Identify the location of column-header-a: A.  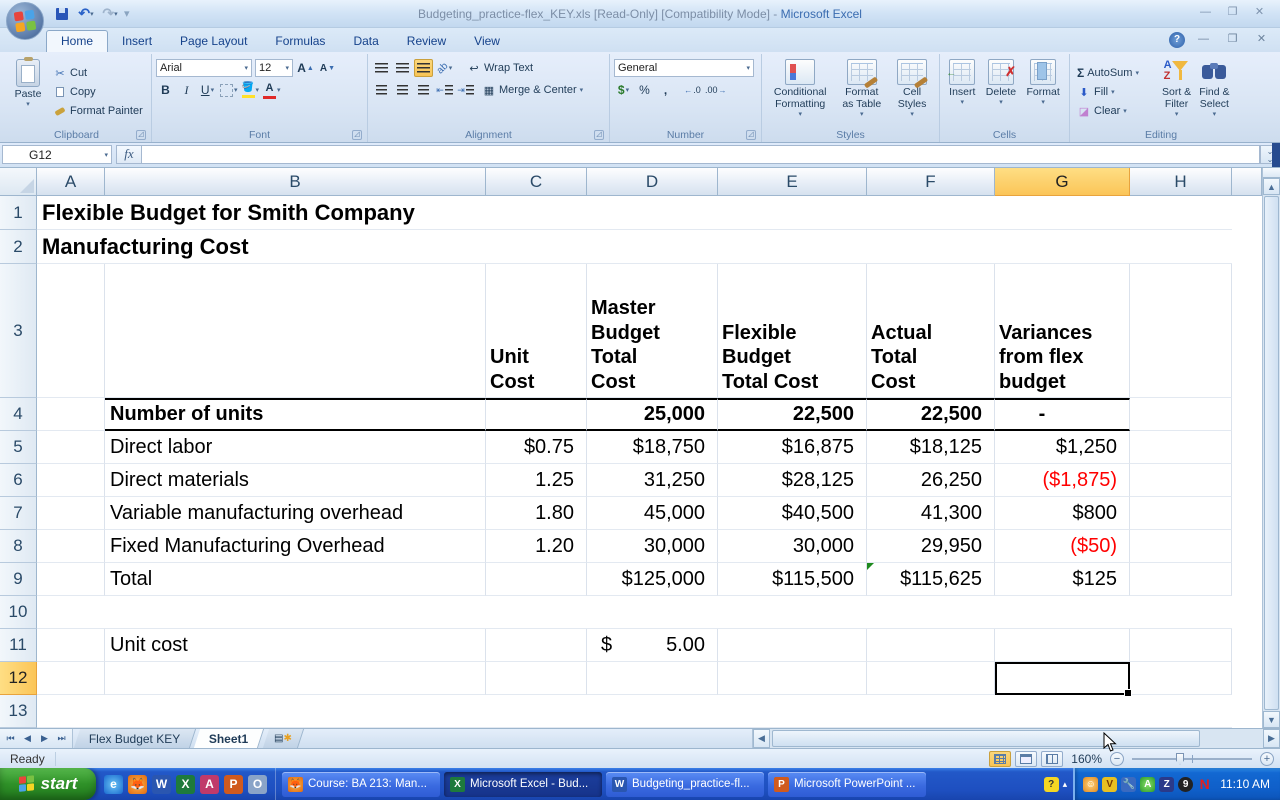
(71, 182).